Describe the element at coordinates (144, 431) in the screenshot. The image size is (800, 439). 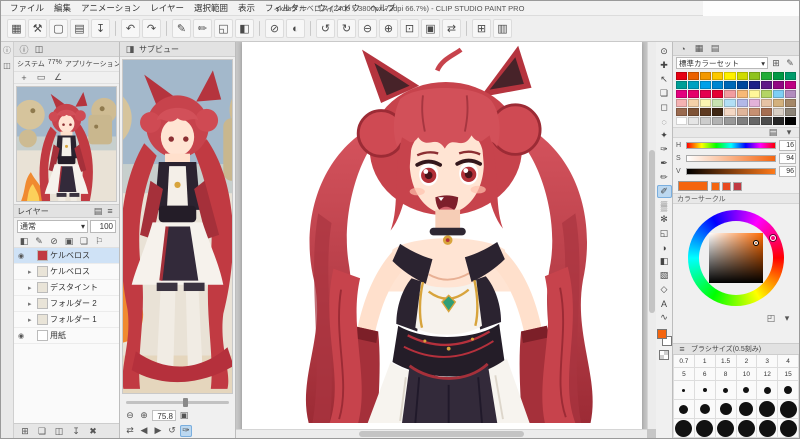
I see `prev-image-icon: ◀` at that location.